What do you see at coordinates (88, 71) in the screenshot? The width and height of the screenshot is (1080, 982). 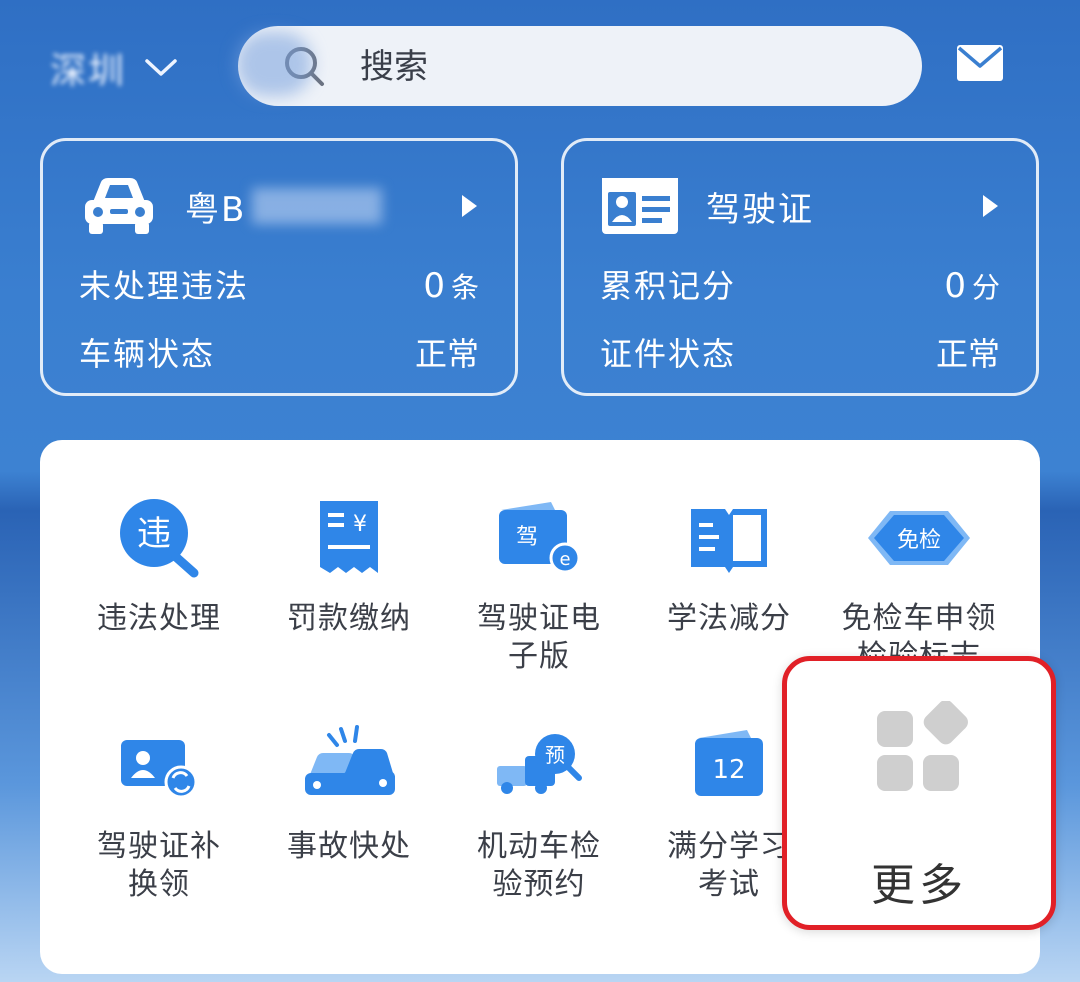 I see `city-name: 深圳` at bounding box center [88, 71].